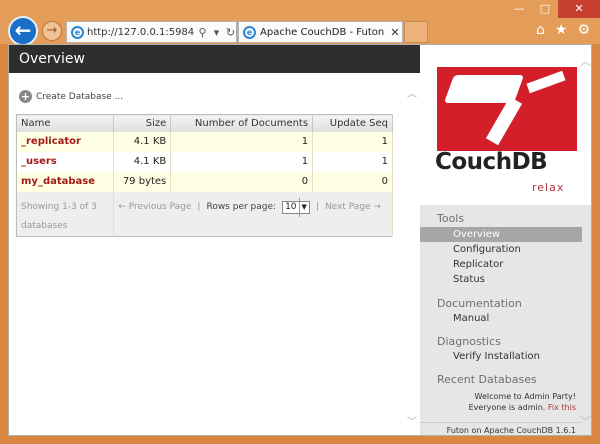 The image size is (600, 444). I want to click on recent-databases-section-title: Recent Databases, so click(487, 379).